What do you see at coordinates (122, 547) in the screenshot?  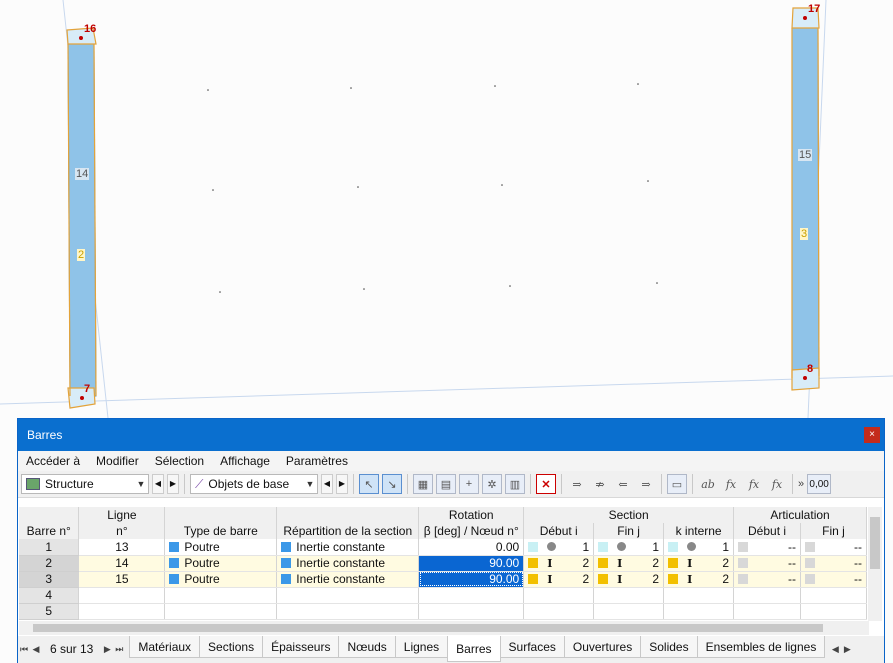 I see `ligne-cell: 13` at bounding box center [122, 547].